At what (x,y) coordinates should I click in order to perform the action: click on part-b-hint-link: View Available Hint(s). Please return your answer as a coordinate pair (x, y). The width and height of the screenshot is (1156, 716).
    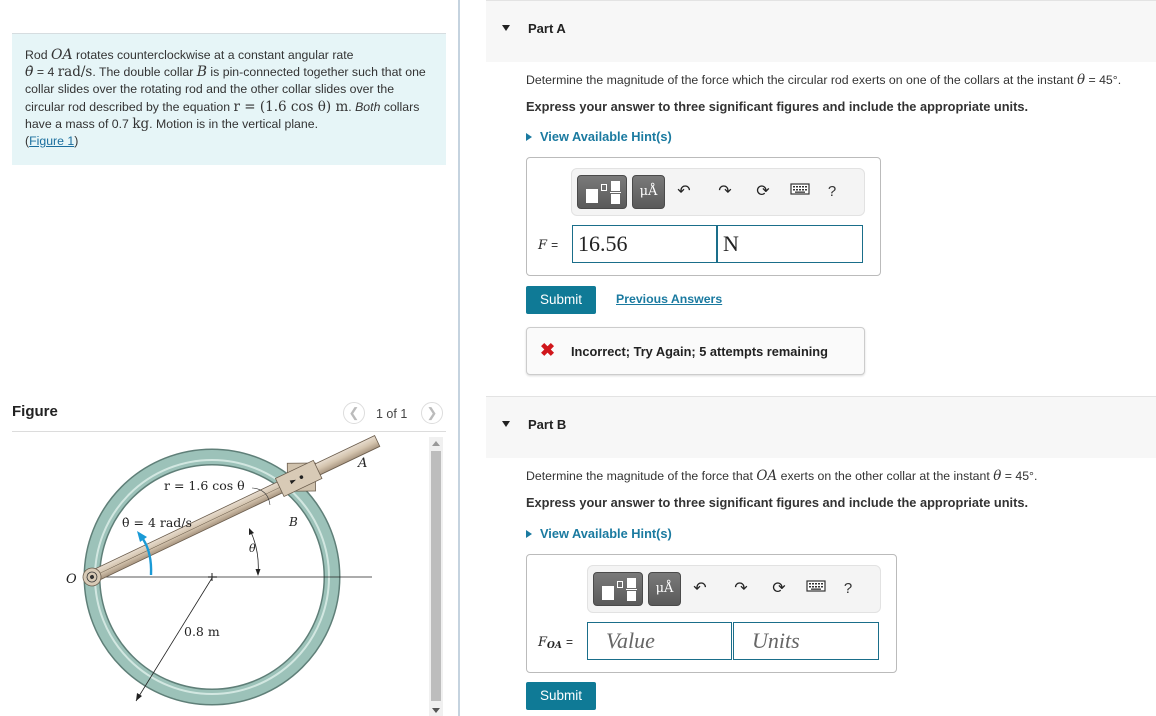
    Looking at the image, I should click on (599, 533).